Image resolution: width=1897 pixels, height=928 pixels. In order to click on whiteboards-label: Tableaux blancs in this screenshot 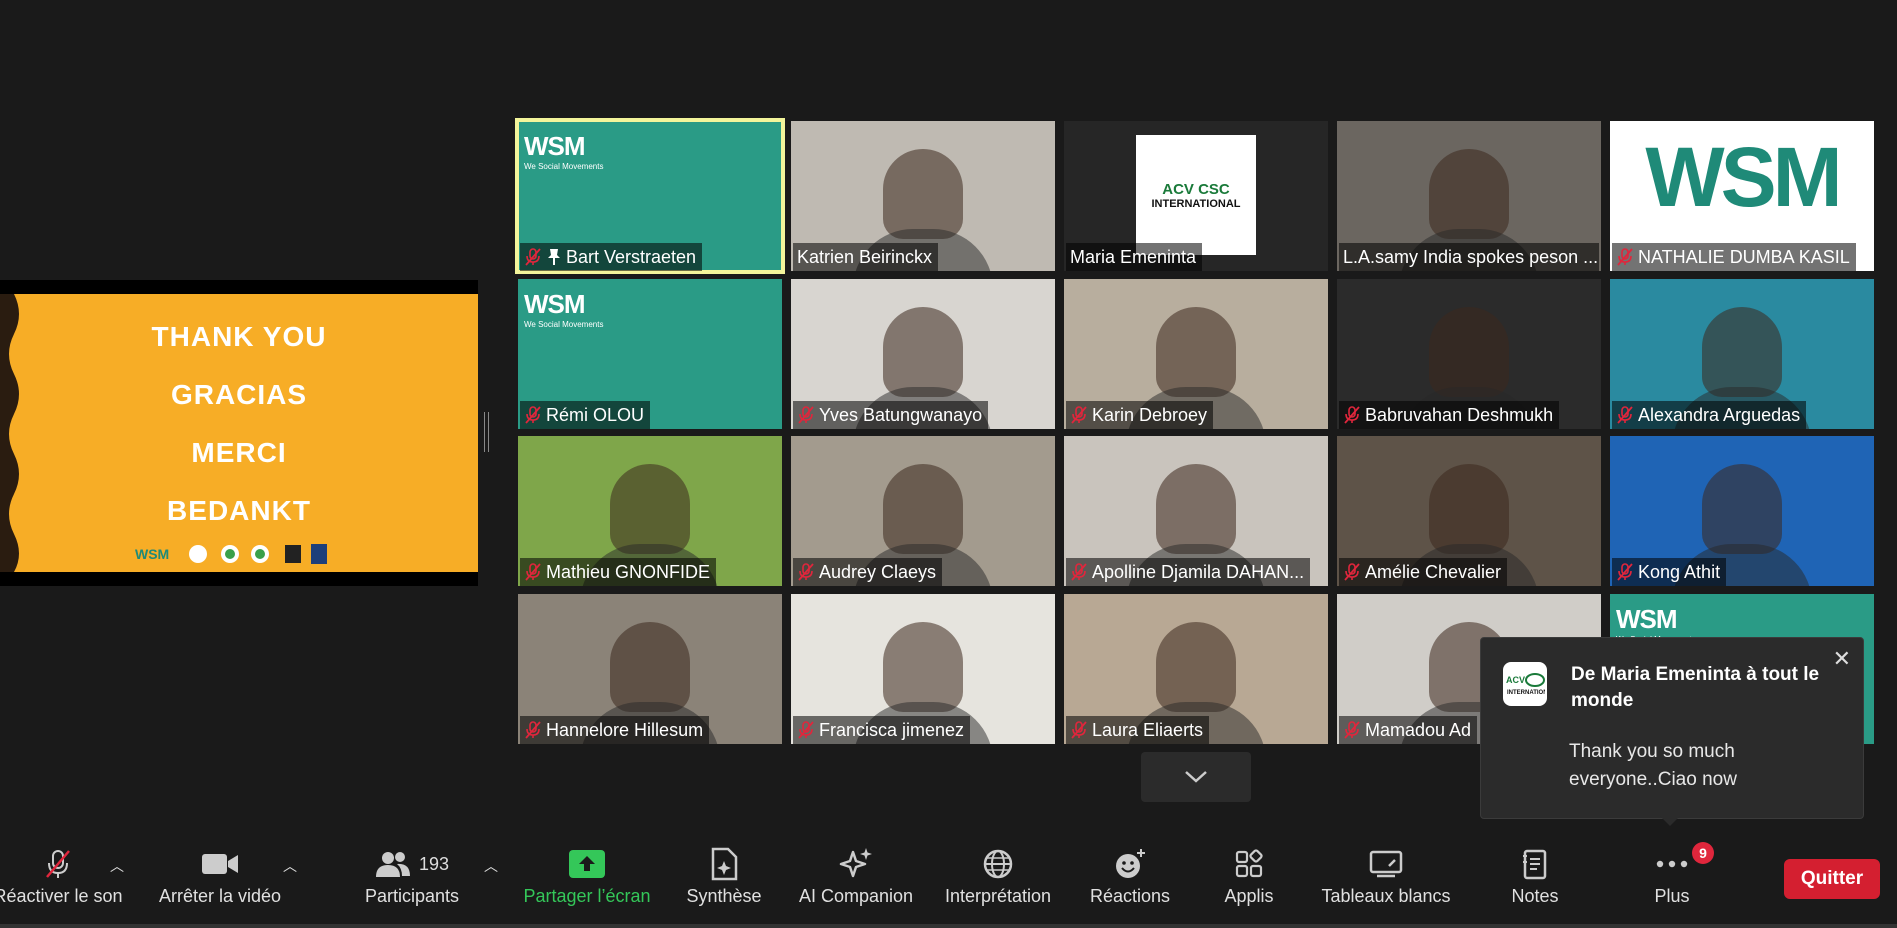, I will do `click(1386, 896)`.